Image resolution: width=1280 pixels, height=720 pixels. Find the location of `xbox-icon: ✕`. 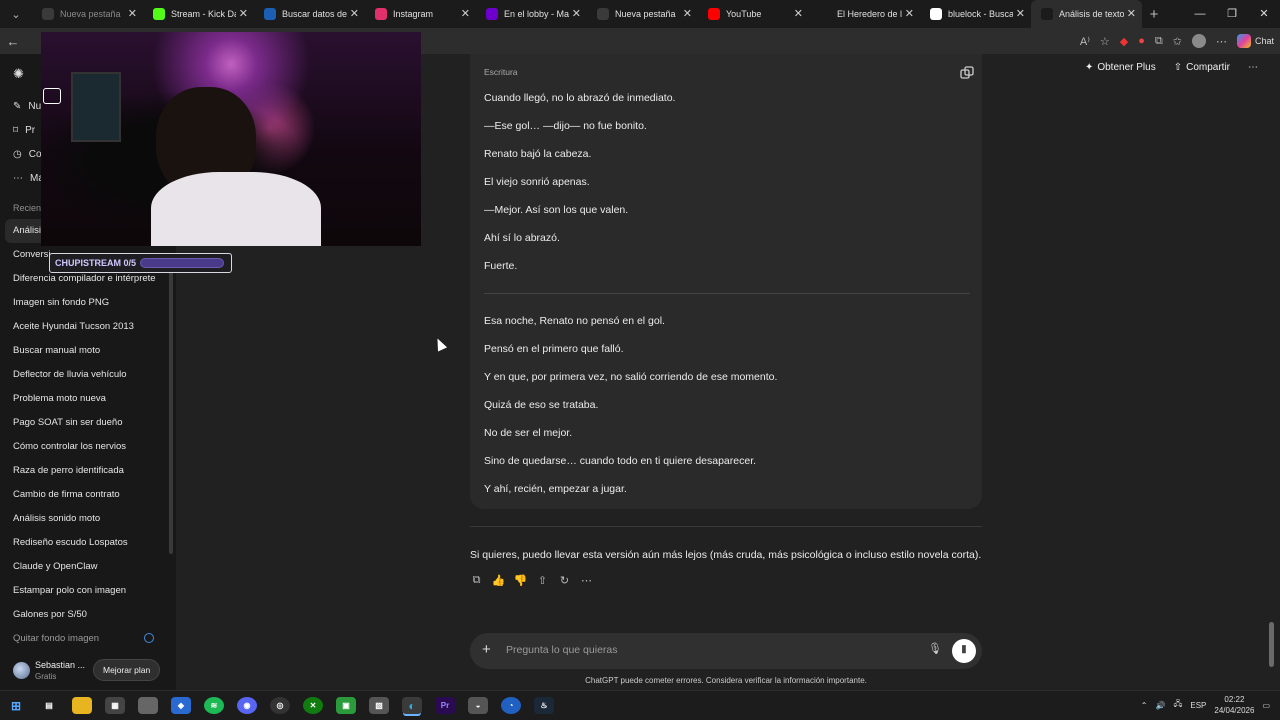

xbox-icon: ✕ is located at coordinates (313, 705).